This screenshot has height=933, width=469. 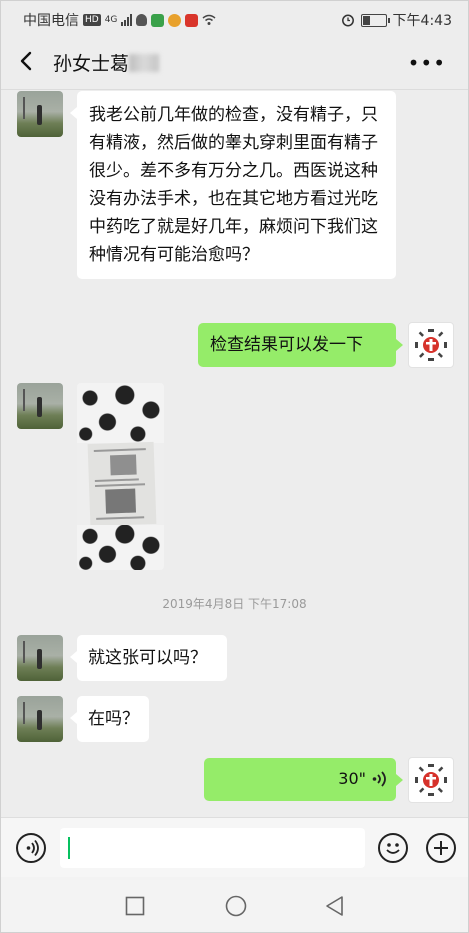 I want to click on clock: 下午4:43, so click(x=422, y=21).